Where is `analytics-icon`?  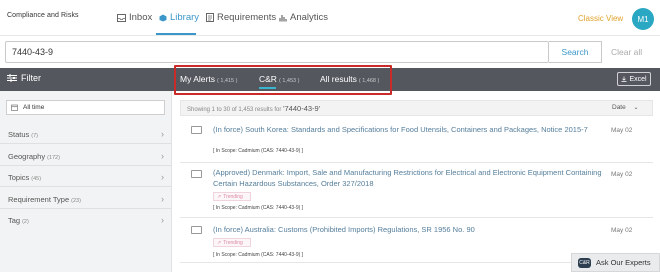
analytics-icon is located at coordinates (283, 17).